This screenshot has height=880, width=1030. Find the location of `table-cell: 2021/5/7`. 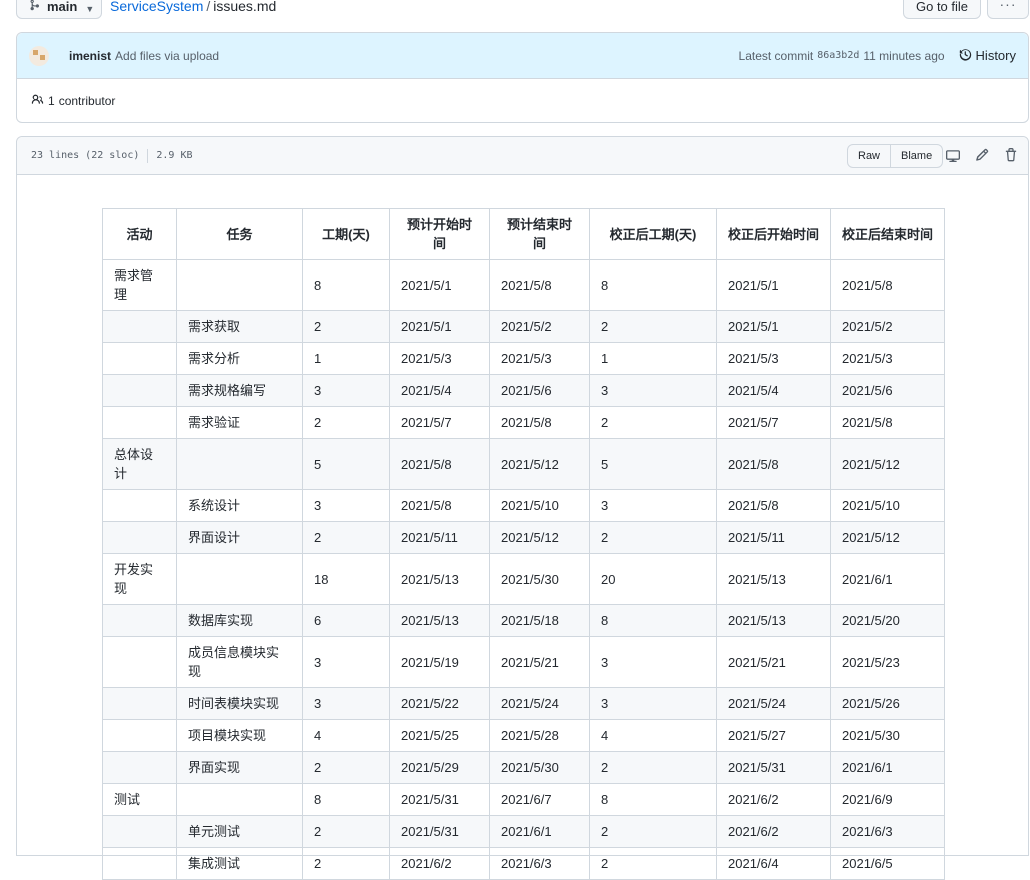

table-cell: 2021/5/7 is located at coordinates (439, 422).